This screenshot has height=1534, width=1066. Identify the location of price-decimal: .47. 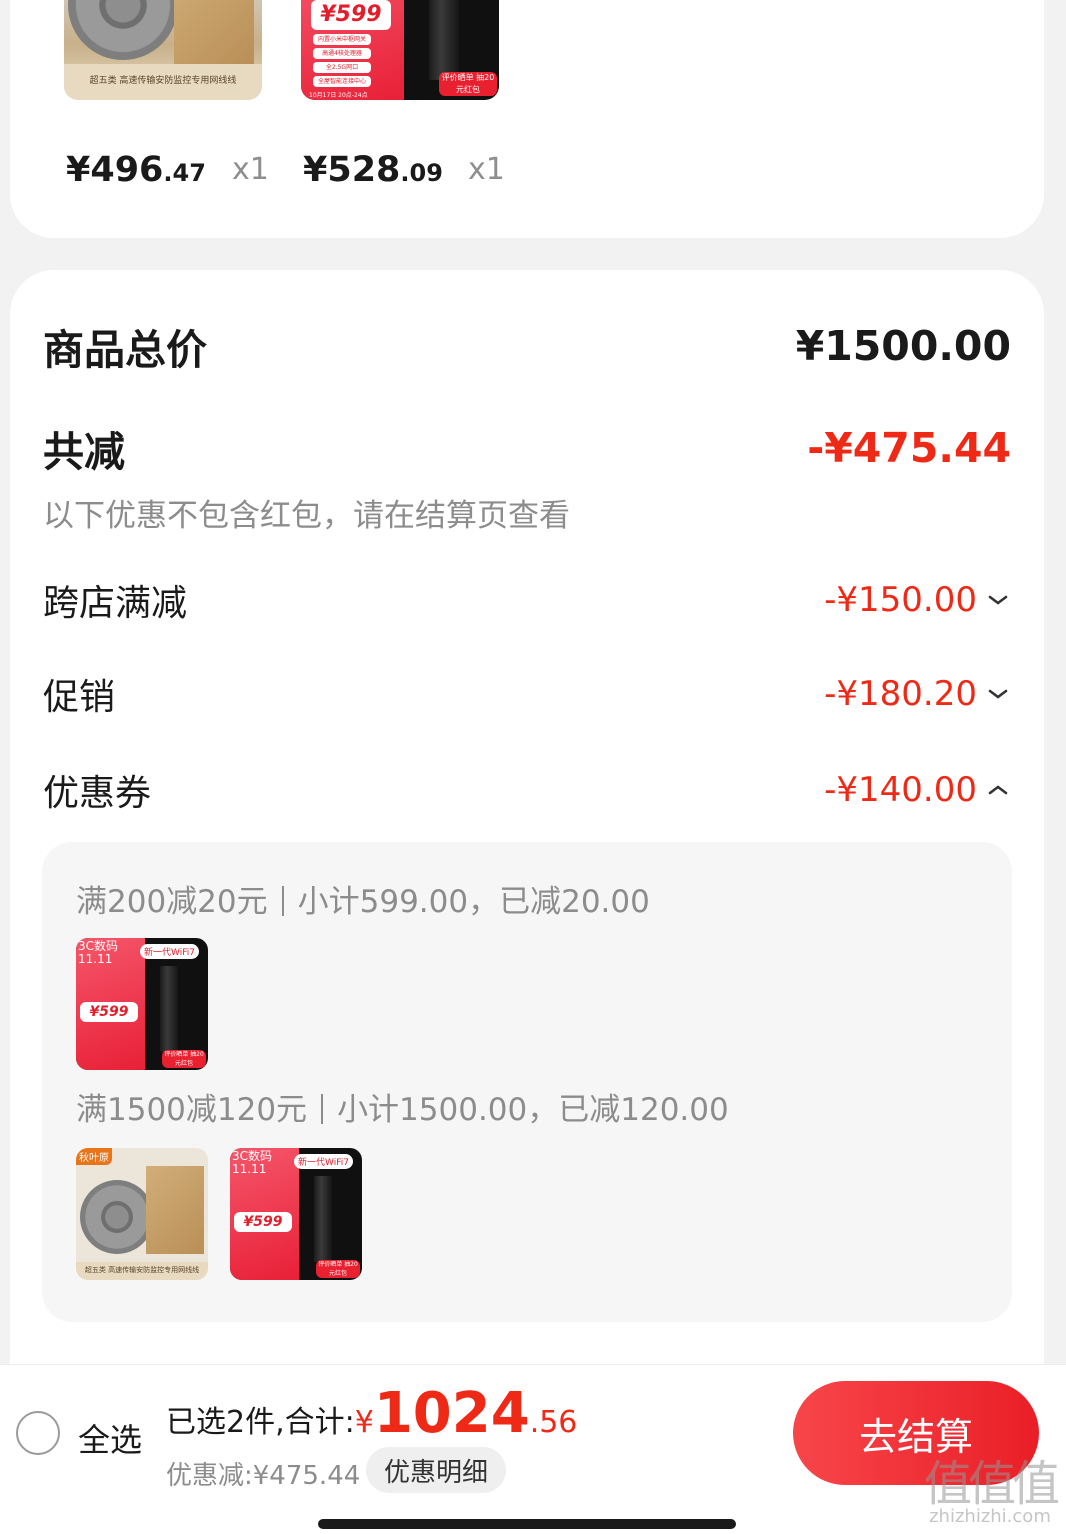
(184, 173).